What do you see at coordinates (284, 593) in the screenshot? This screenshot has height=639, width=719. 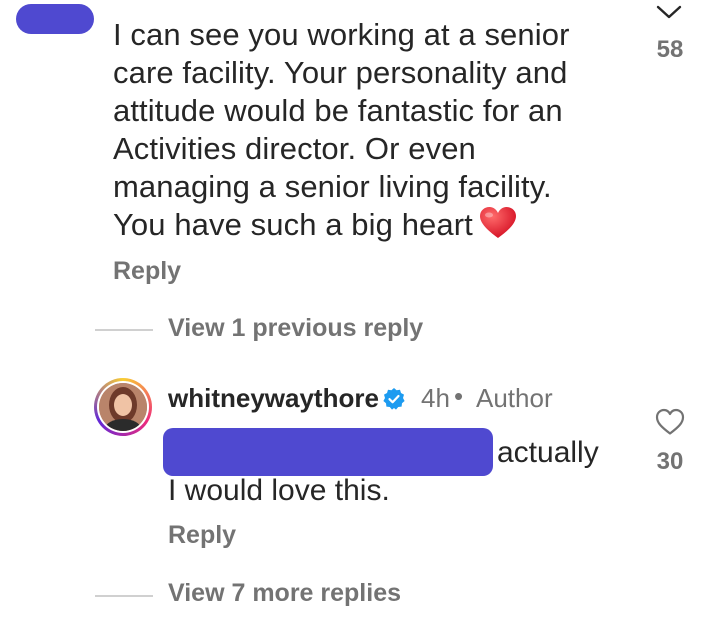 I see `view-more-replies-button: View 7 more replies` at bounding box center [284, 593].